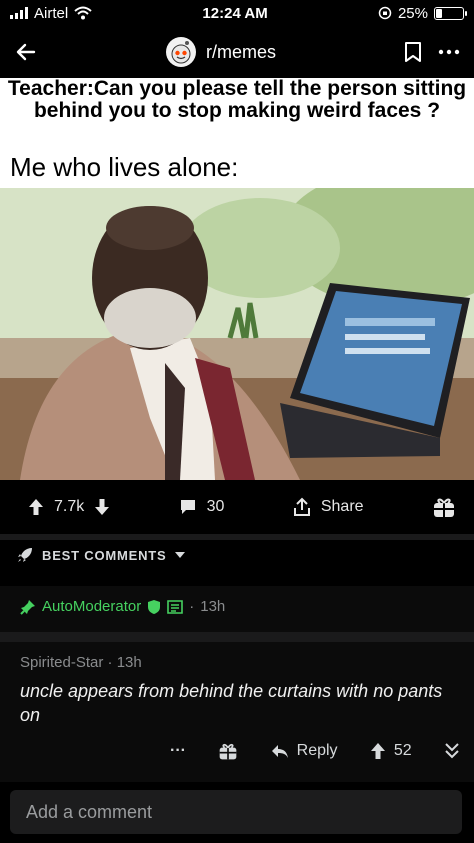 The height and width of the screenshot is (843, 474). I want to click on comment-sort-button: BEST COMMENTS, so click(100, 555).